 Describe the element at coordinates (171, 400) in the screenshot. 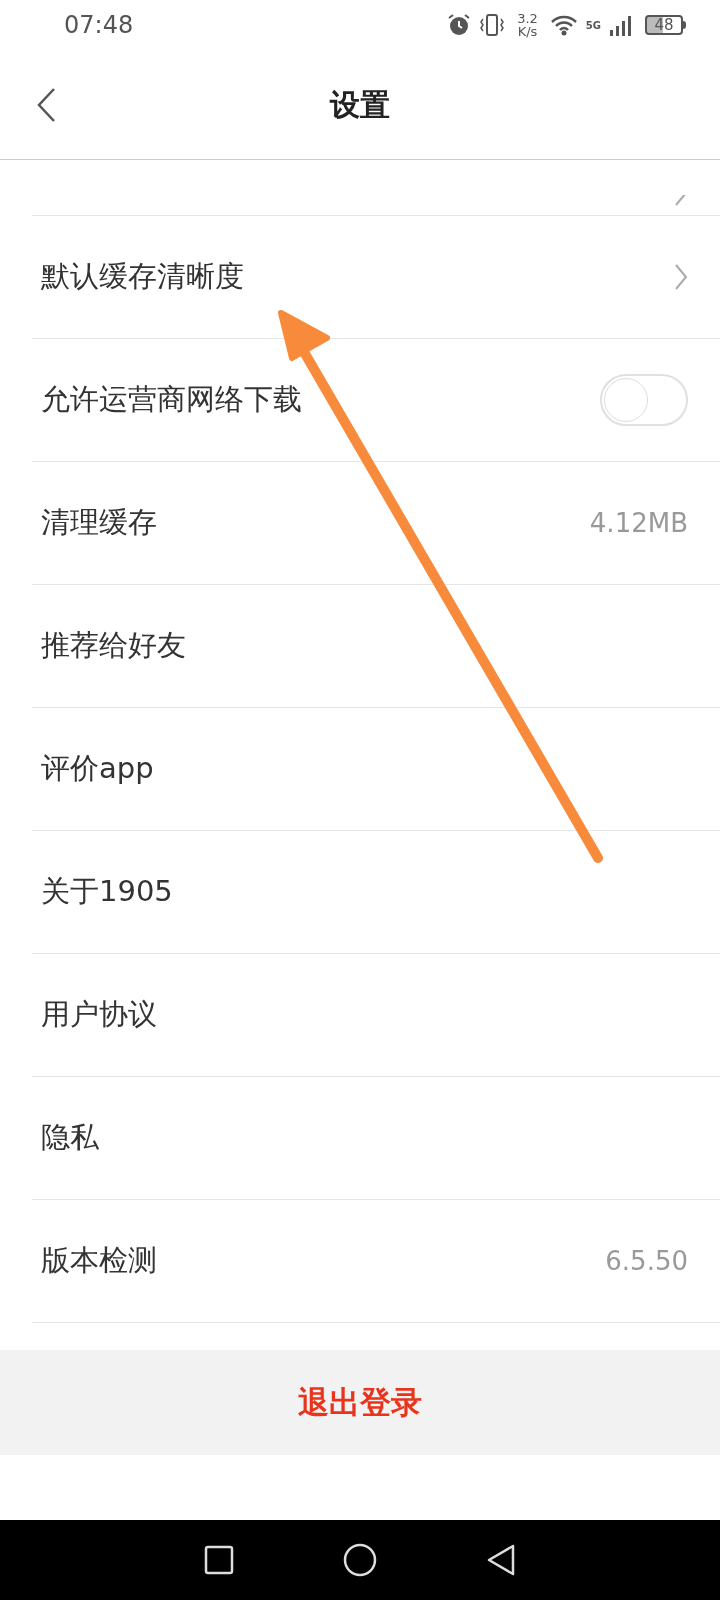

I see `row-label: 允许运营商网络下载` at that location.